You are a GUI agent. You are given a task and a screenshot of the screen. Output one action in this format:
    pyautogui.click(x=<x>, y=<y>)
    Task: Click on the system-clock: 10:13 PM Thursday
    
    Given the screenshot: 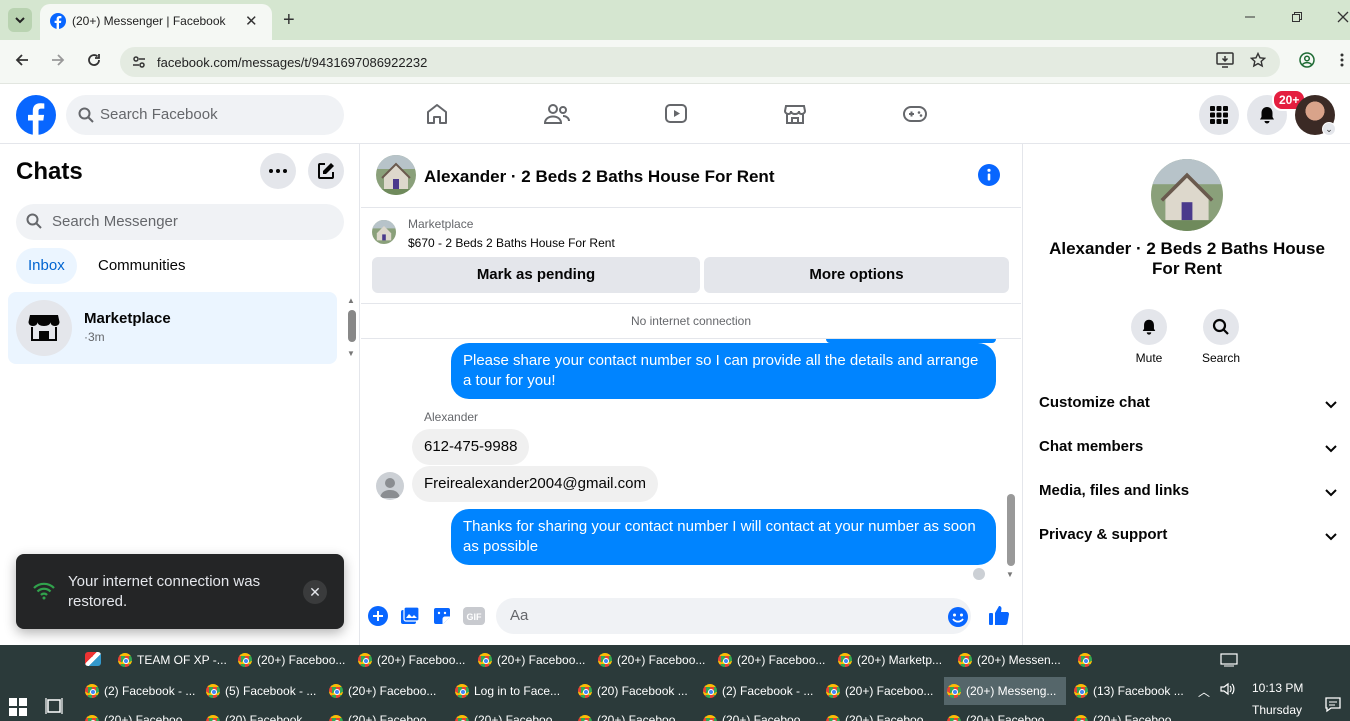 What is the action you would take?
    pyautogui.click(x=1277, y=699)
    